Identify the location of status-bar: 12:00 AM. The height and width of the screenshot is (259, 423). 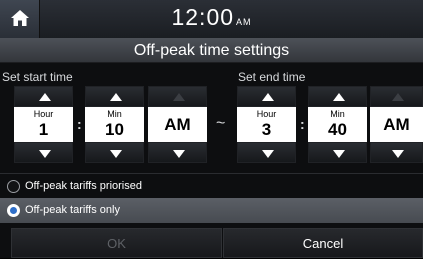
(211, 19).